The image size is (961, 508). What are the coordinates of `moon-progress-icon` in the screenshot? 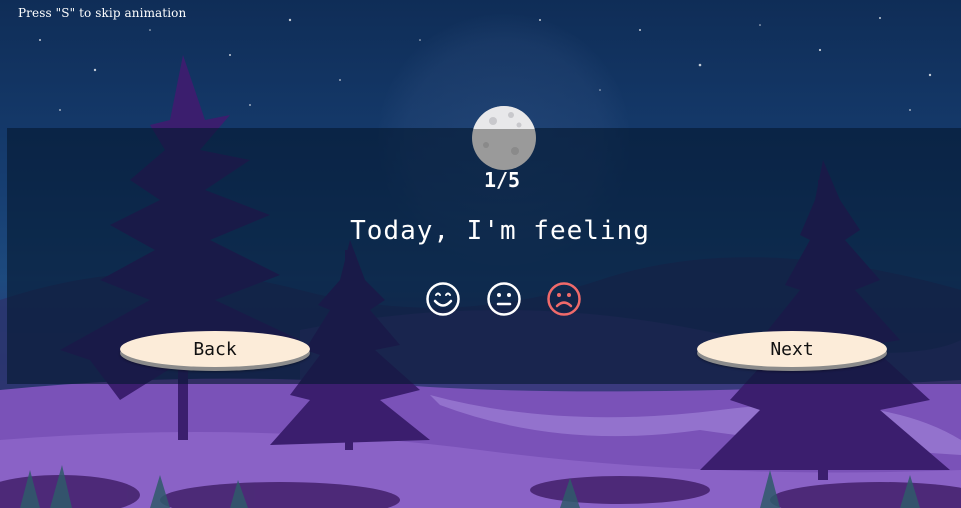 It's located at (504, 138).